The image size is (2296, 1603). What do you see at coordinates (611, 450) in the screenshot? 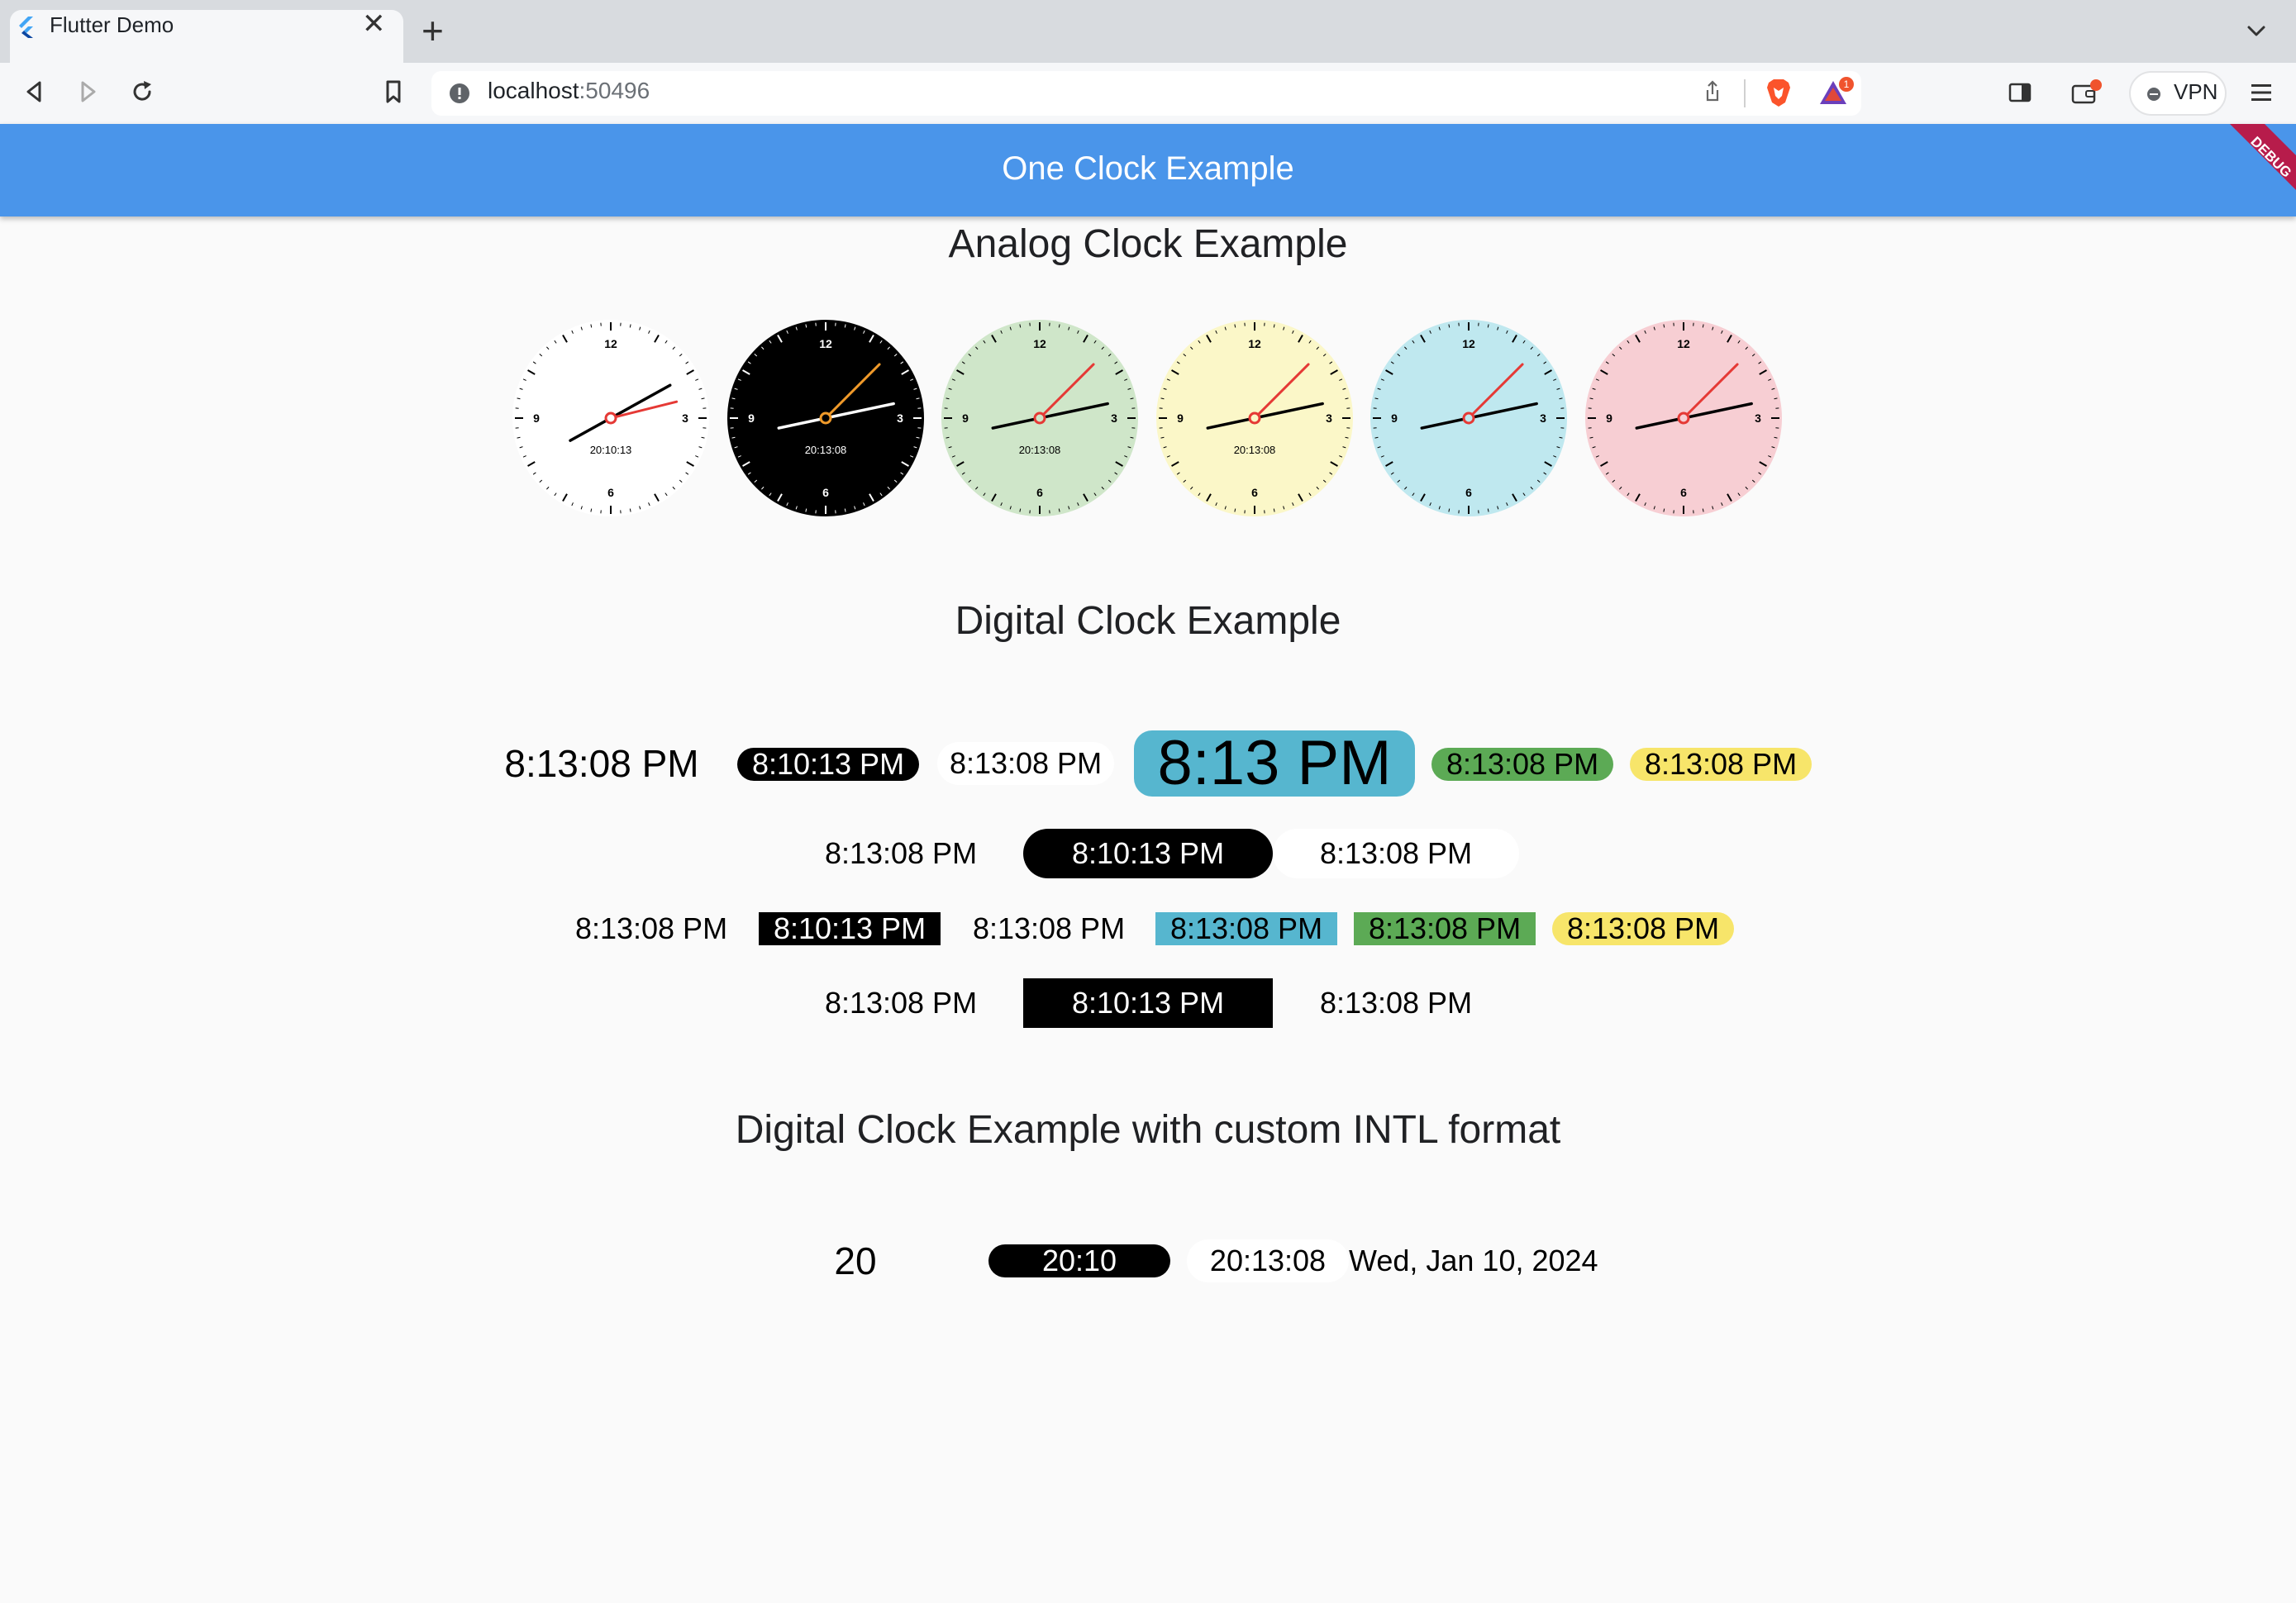
I see `clock-time-text: 20:10:13` at bounding box center [611, 450].